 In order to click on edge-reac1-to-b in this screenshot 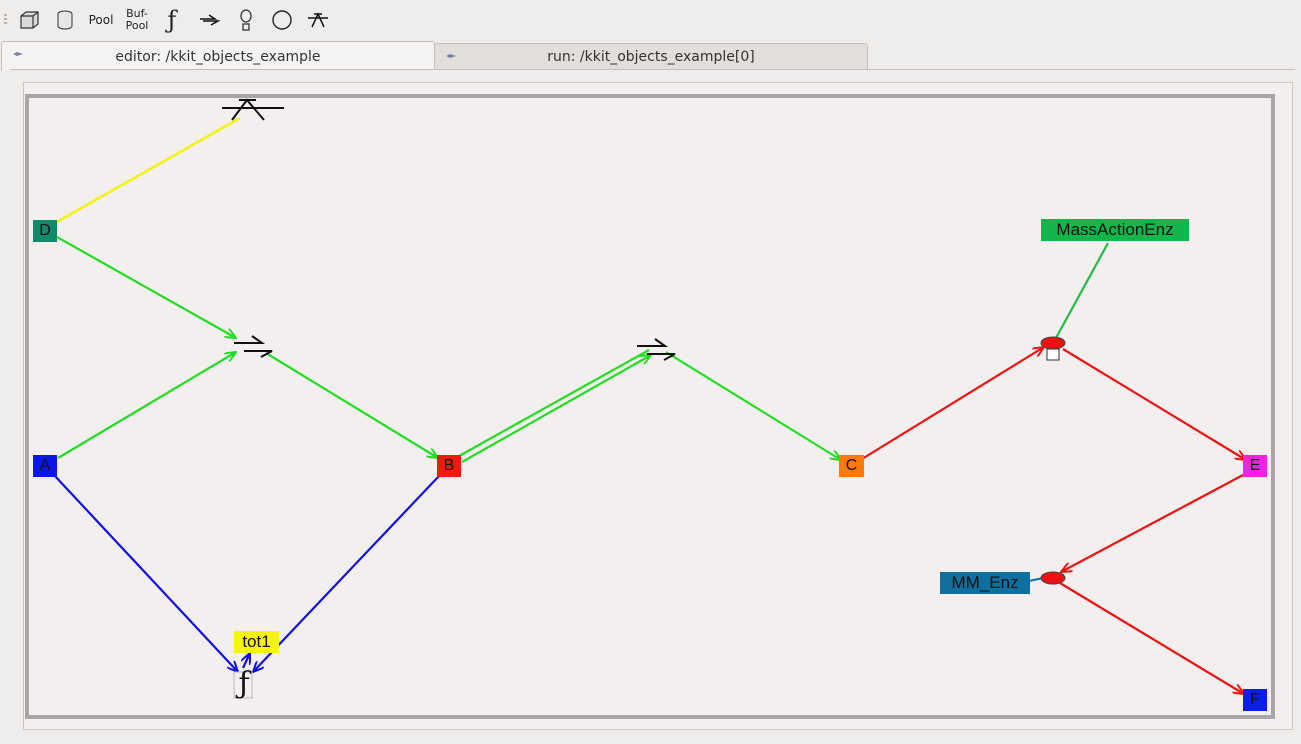, I will do `click(351, 405)`.